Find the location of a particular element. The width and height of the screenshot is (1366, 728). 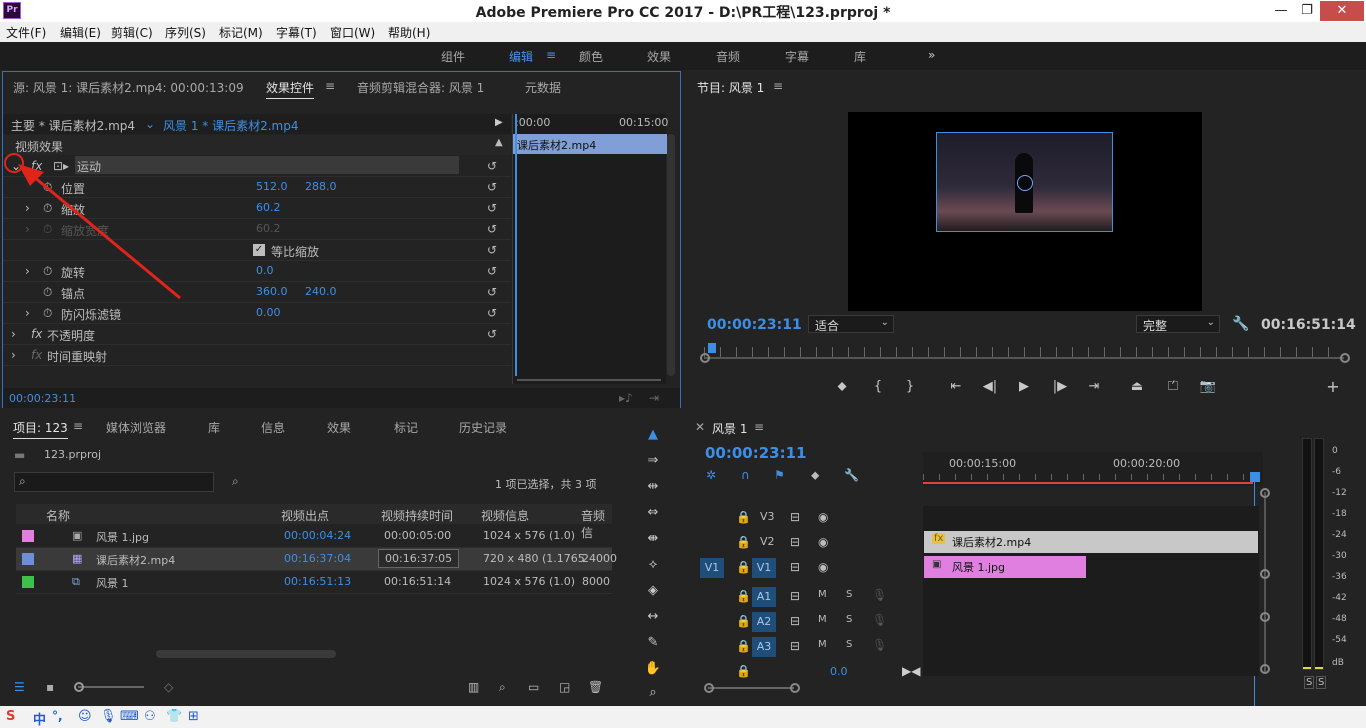

solo-left-button: S is located at coordinates (1309, 682).